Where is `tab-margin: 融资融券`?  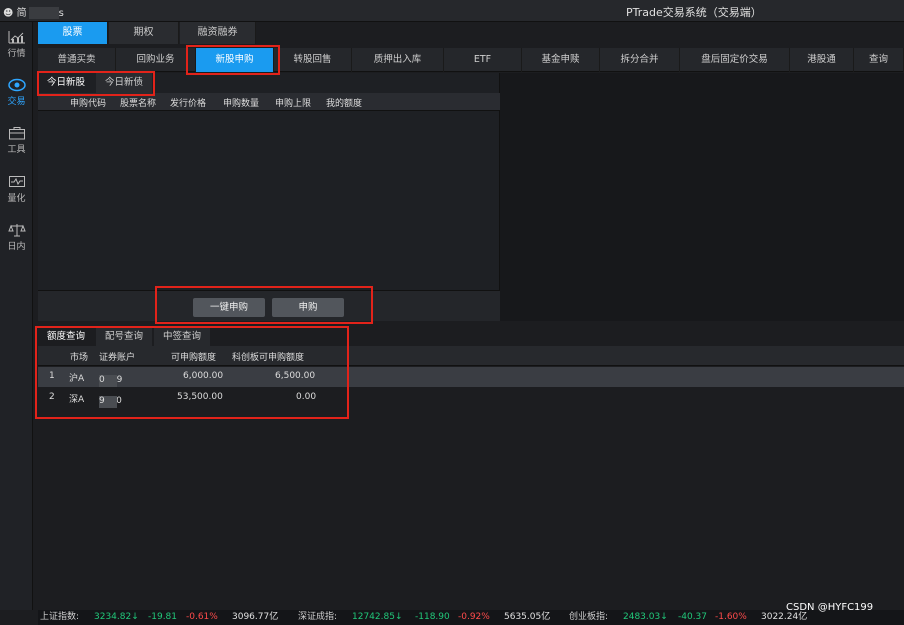 tab-margin: 融资融券 is located at coordinates (218, 33).